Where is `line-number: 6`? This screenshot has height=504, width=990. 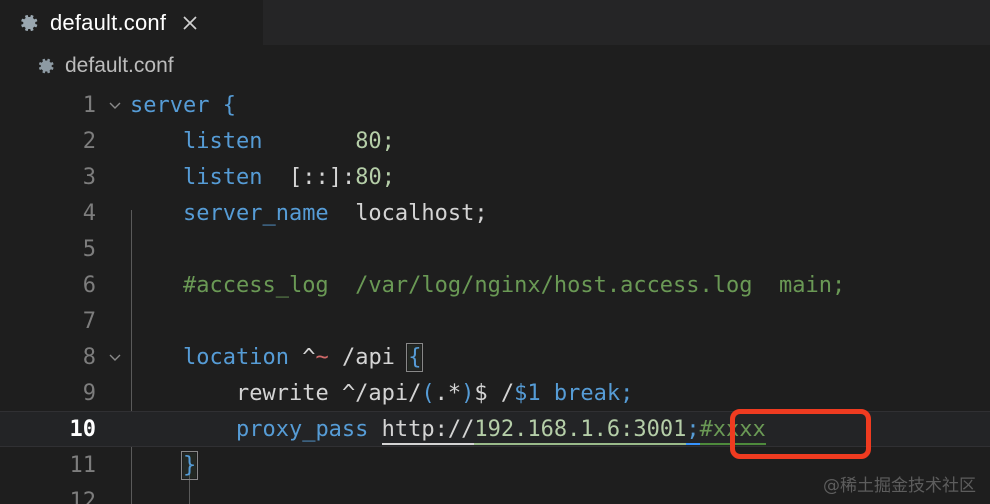
line-number: 6 is located at coordinates (89, 285).